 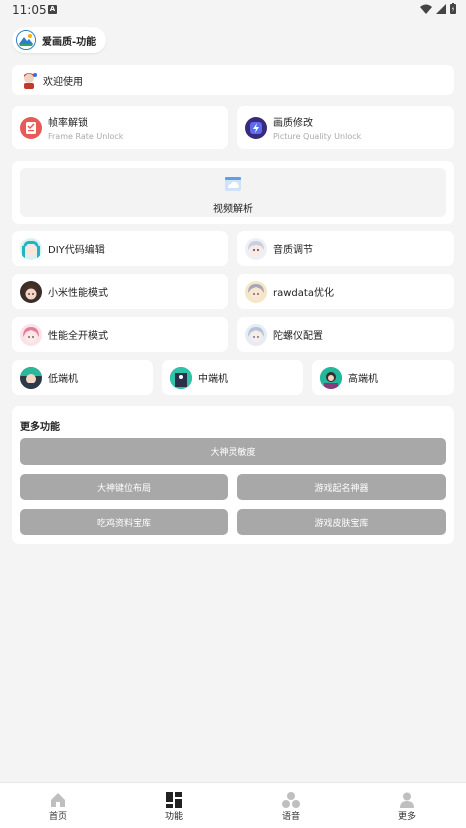 I want to click on nav-features: 功能, so click(x=174, y=807).